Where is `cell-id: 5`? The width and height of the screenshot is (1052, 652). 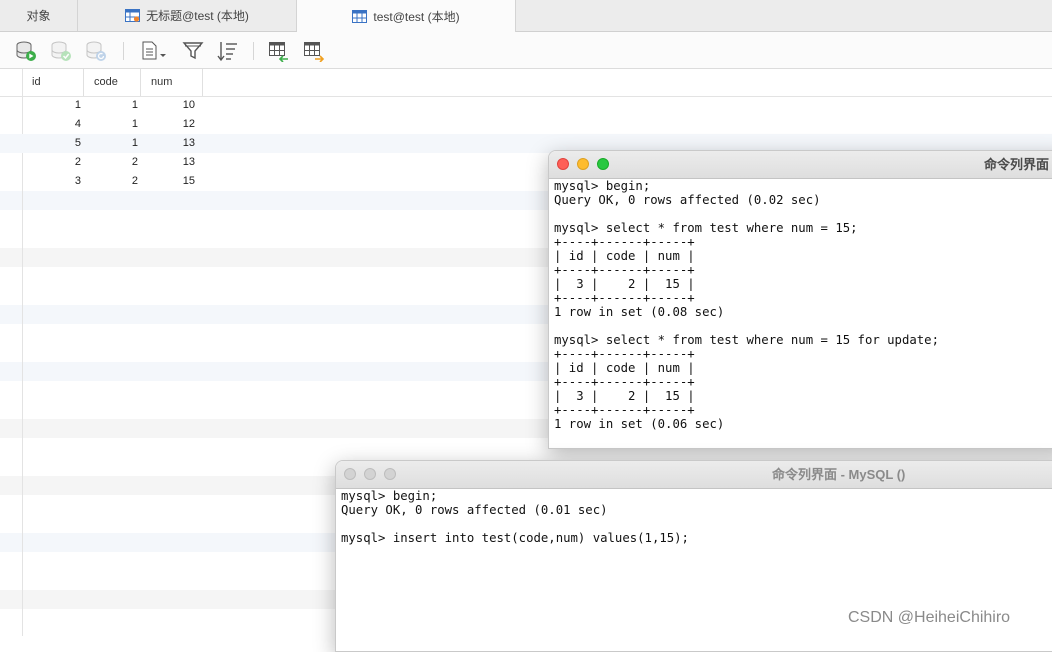
cell-id: 5 is located at coordinates (51, 143).